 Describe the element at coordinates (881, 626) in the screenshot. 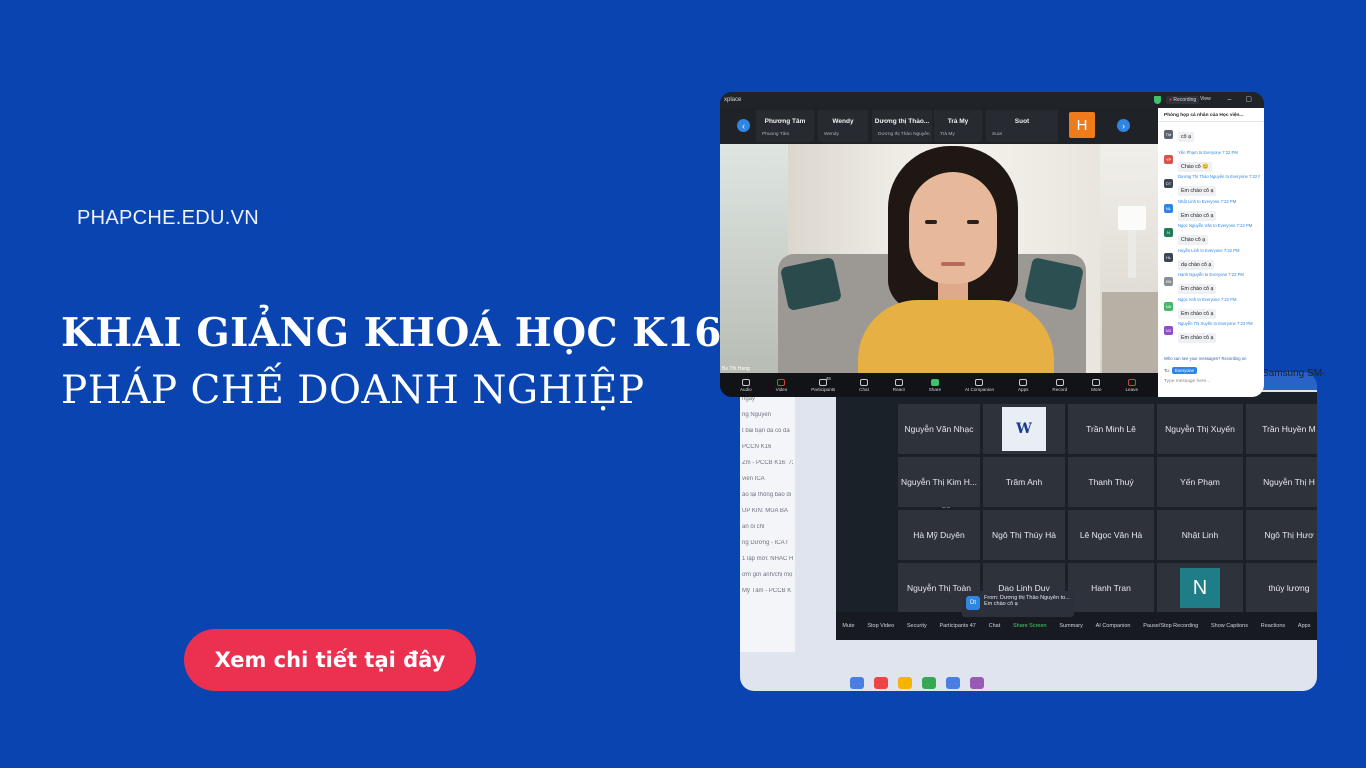

I see `toolbar-button: Stop Video` at that location.